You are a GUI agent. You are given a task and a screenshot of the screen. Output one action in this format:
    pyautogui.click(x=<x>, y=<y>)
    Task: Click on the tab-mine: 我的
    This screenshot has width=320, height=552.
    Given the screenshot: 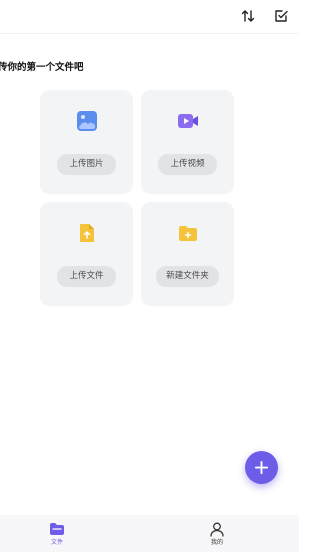 What is the action you would take?
    pyautogui.click(x=217, y=536)
    